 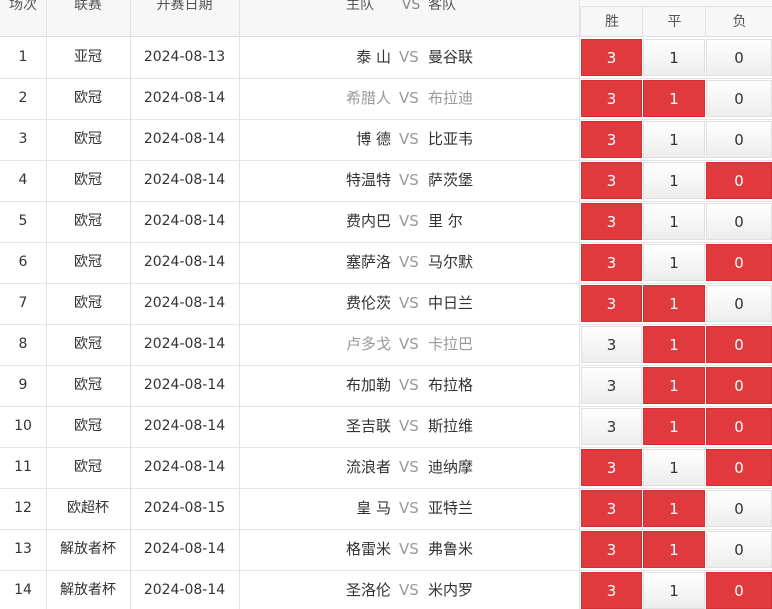 What do you see at coordinates (23, 426) in the screenshot?
I see `match-index: 10` at bounding box center [23, 426].